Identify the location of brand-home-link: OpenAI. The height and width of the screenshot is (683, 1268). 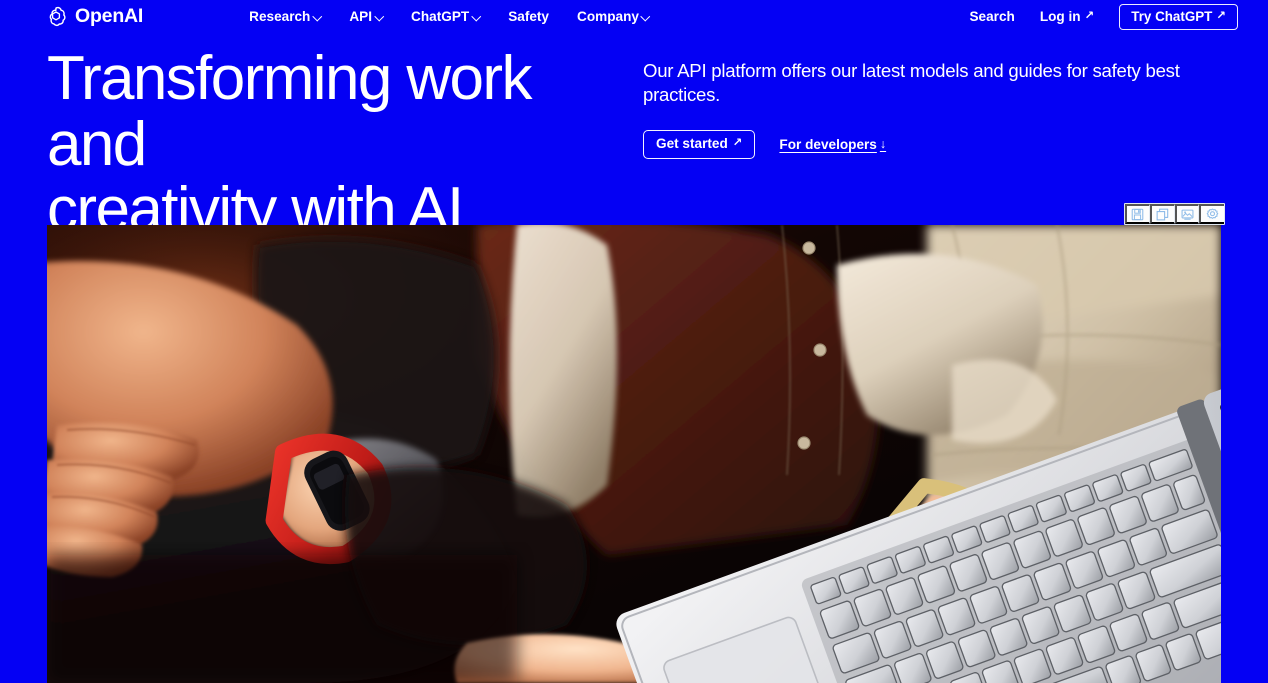
(93, 17).